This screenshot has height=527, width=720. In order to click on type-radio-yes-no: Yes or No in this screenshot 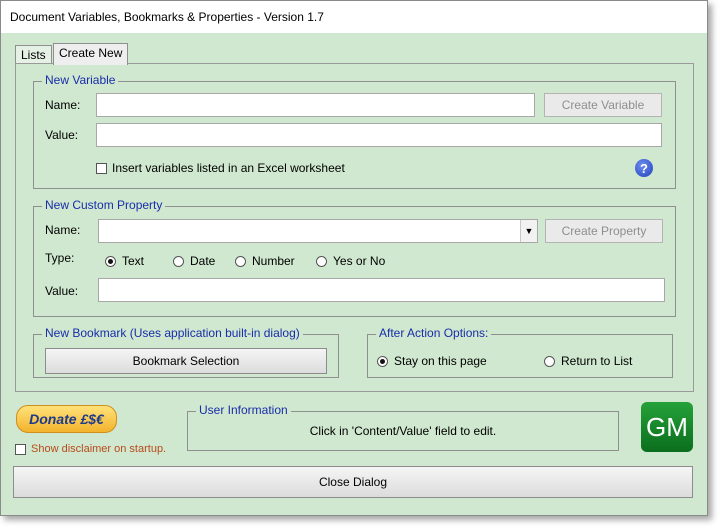, I will do `click(350, 261)`.